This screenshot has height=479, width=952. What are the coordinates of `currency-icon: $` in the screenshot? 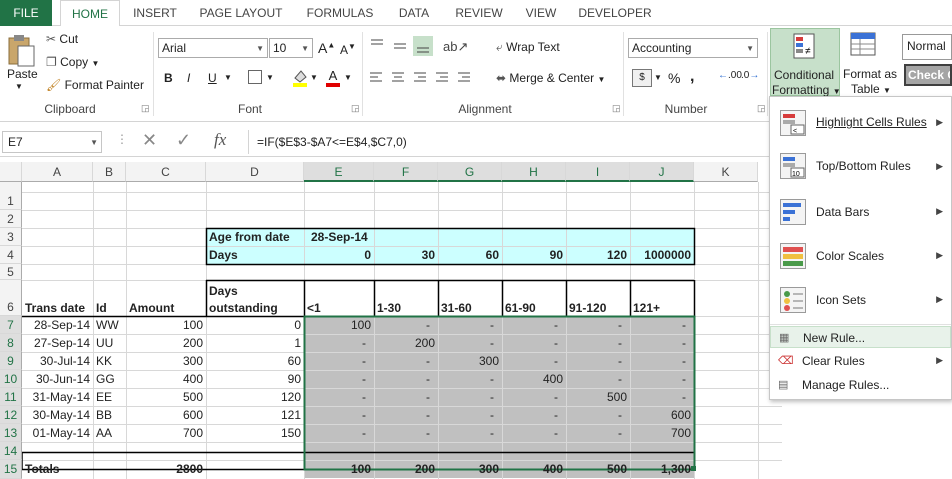 It's located at (642, 78).